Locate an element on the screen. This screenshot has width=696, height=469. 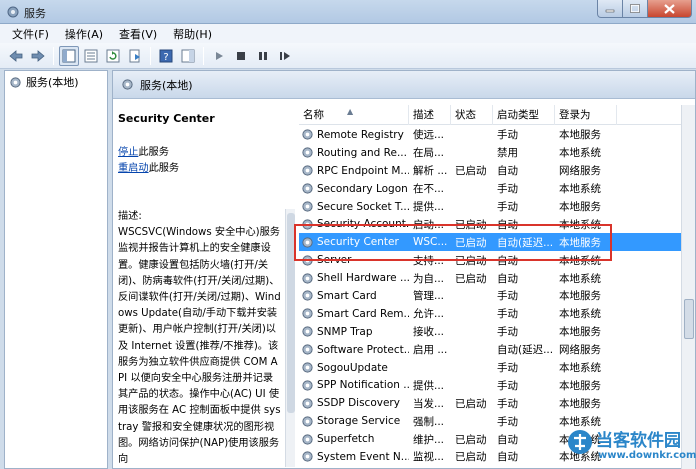
service-name-cell: SNMP Trap is located at coordinates (354, 331).